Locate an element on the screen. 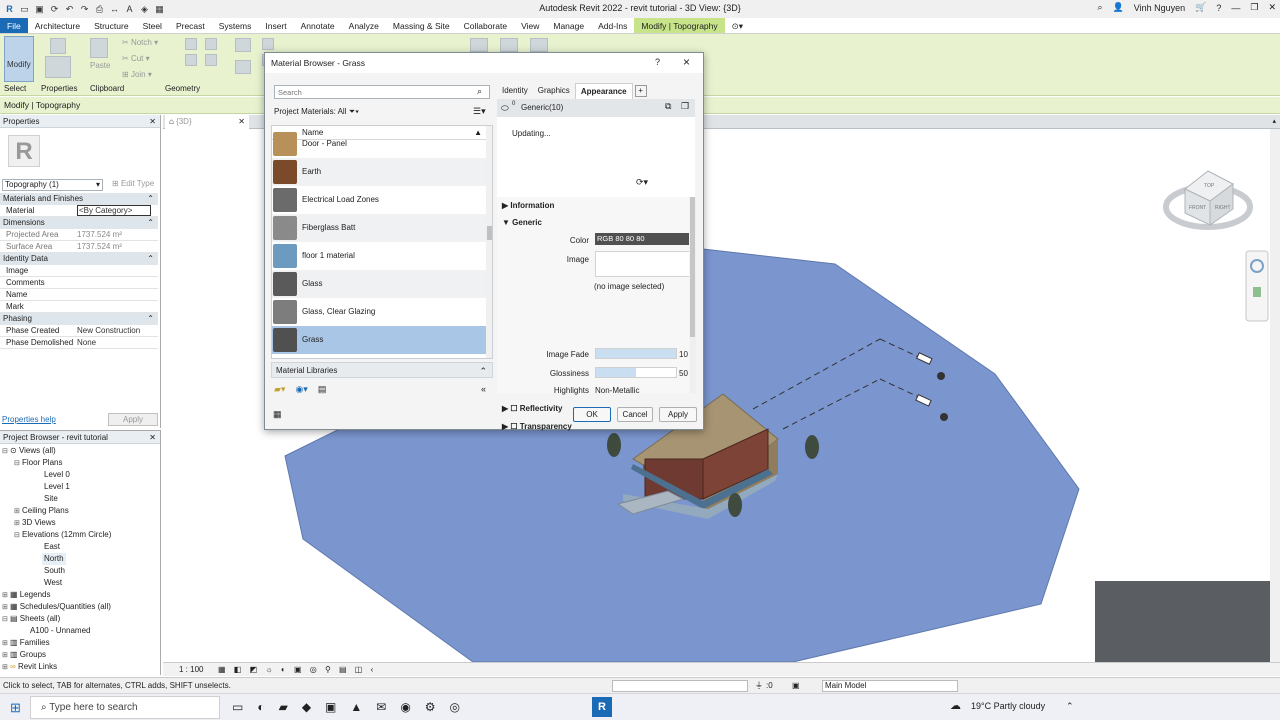 The height and width of the screenshot is (720, 1280). revit-taskbar-icon: R is located at coordinates (602, 707).